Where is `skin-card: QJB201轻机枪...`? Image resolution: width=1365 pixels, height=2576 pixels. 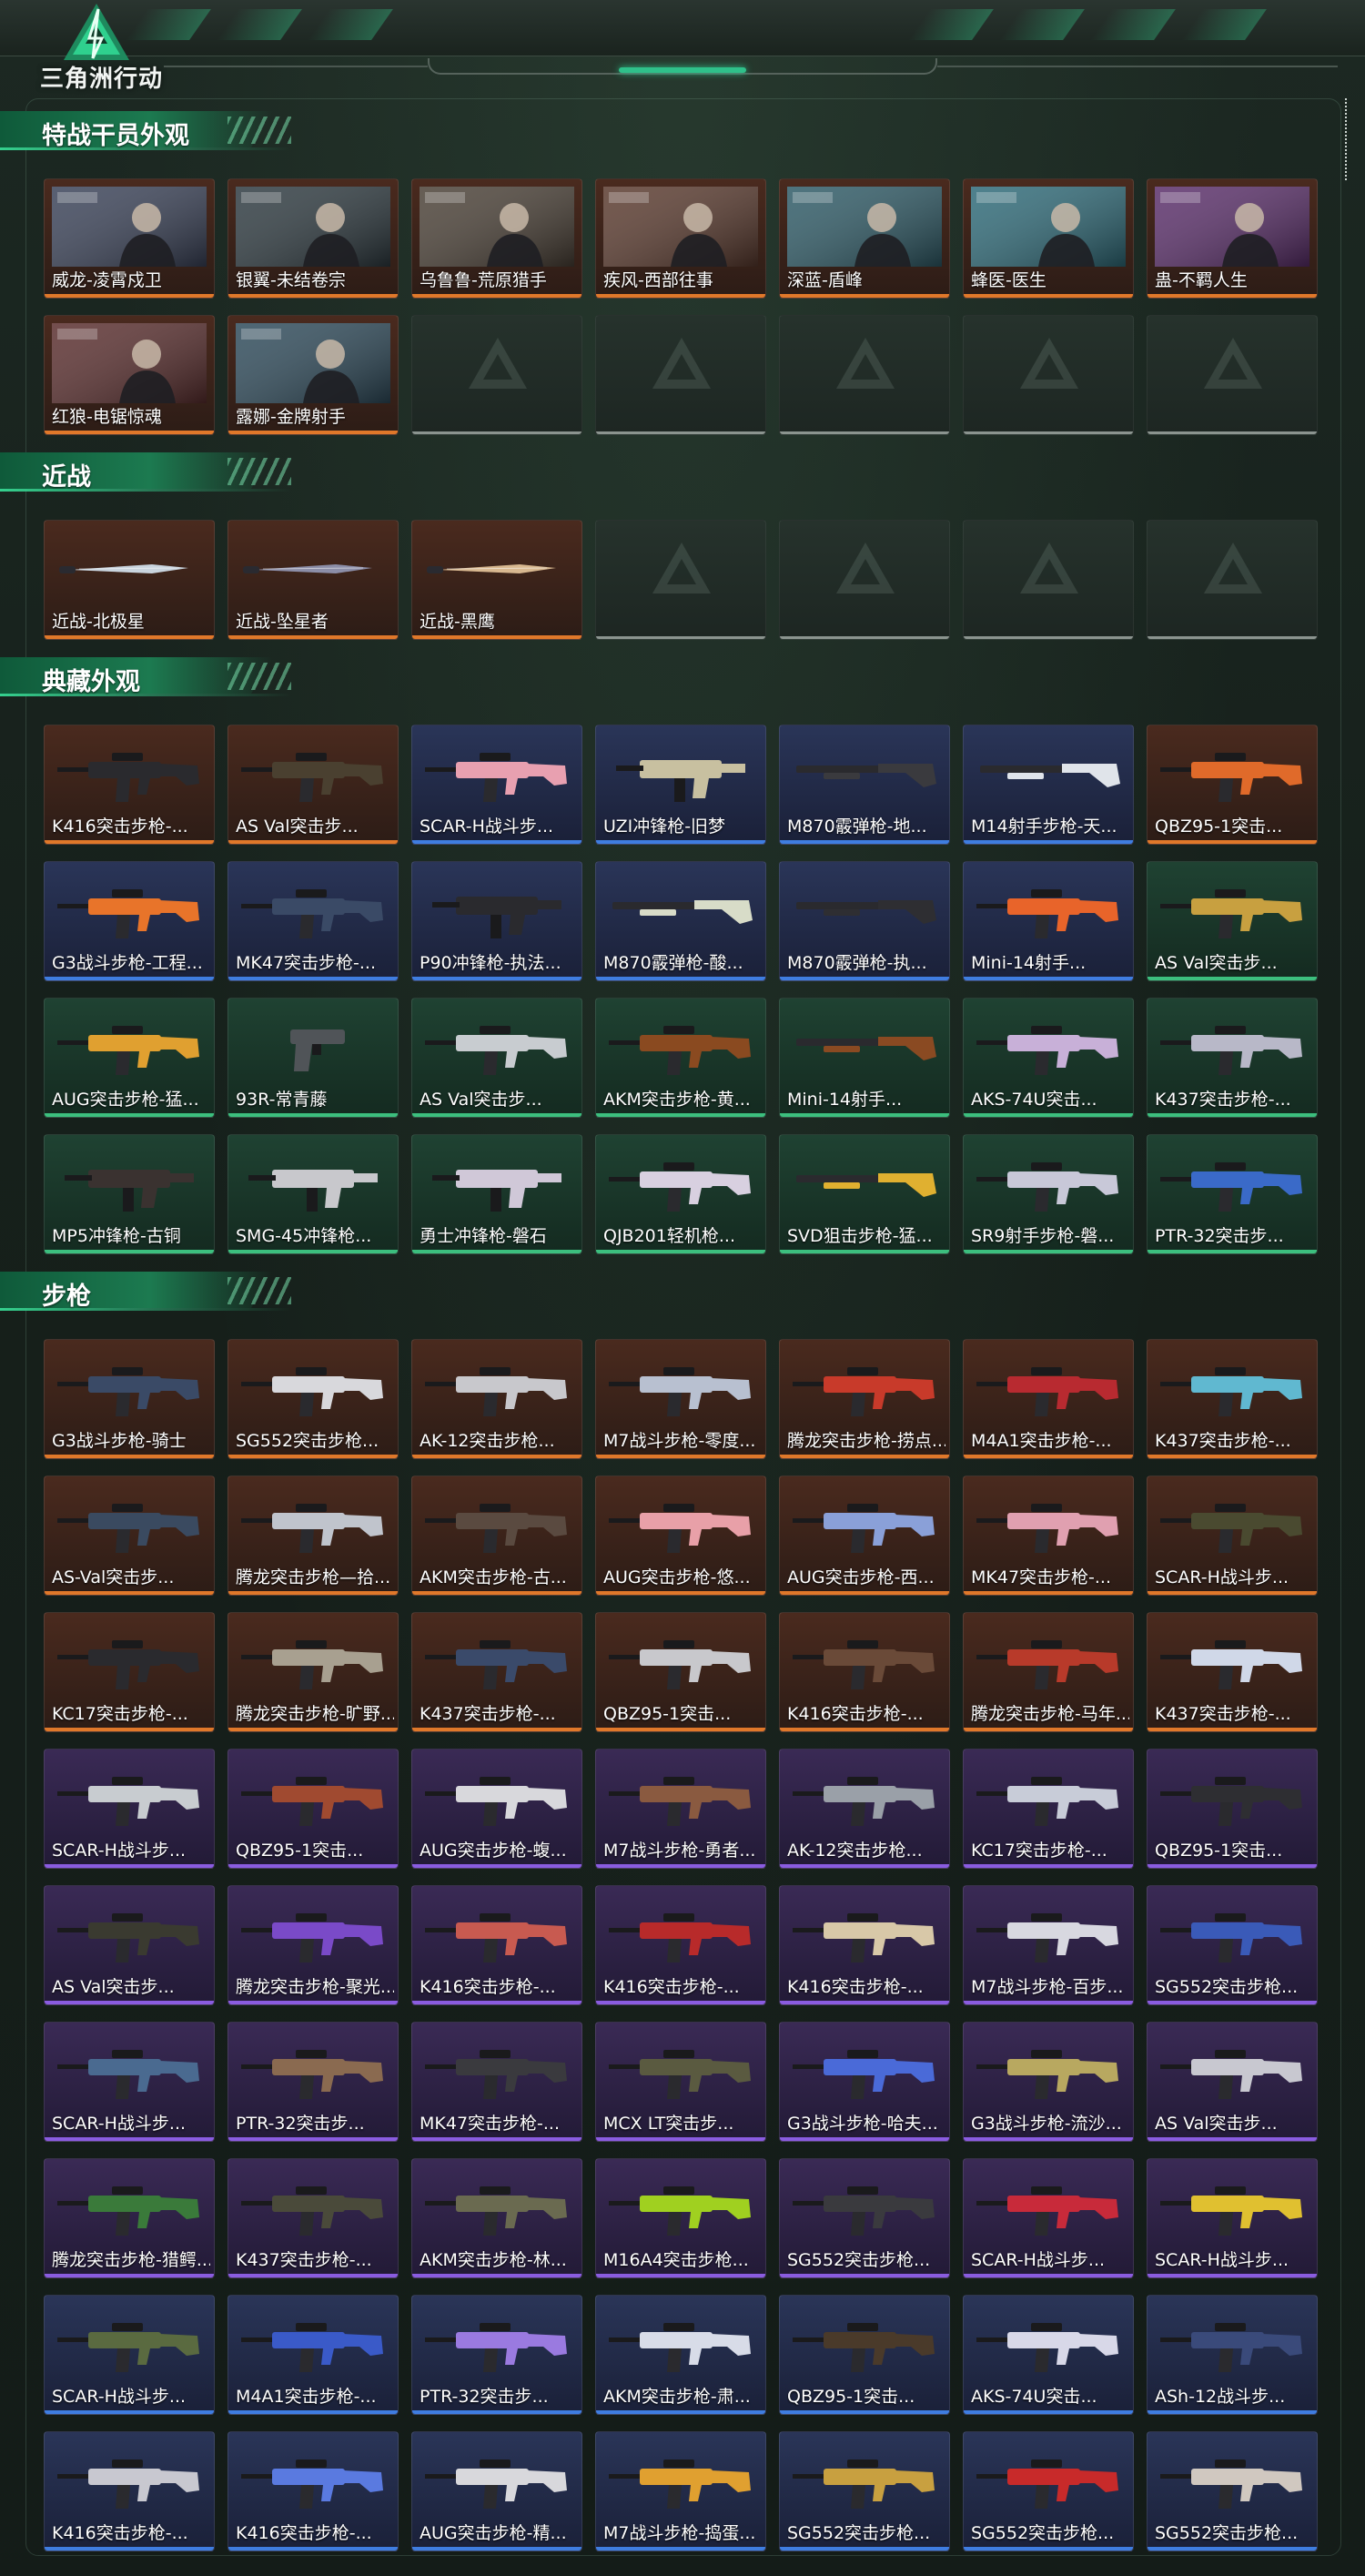 skin-card: QJB201轻机枪... is located at coordinates (680, 1194).